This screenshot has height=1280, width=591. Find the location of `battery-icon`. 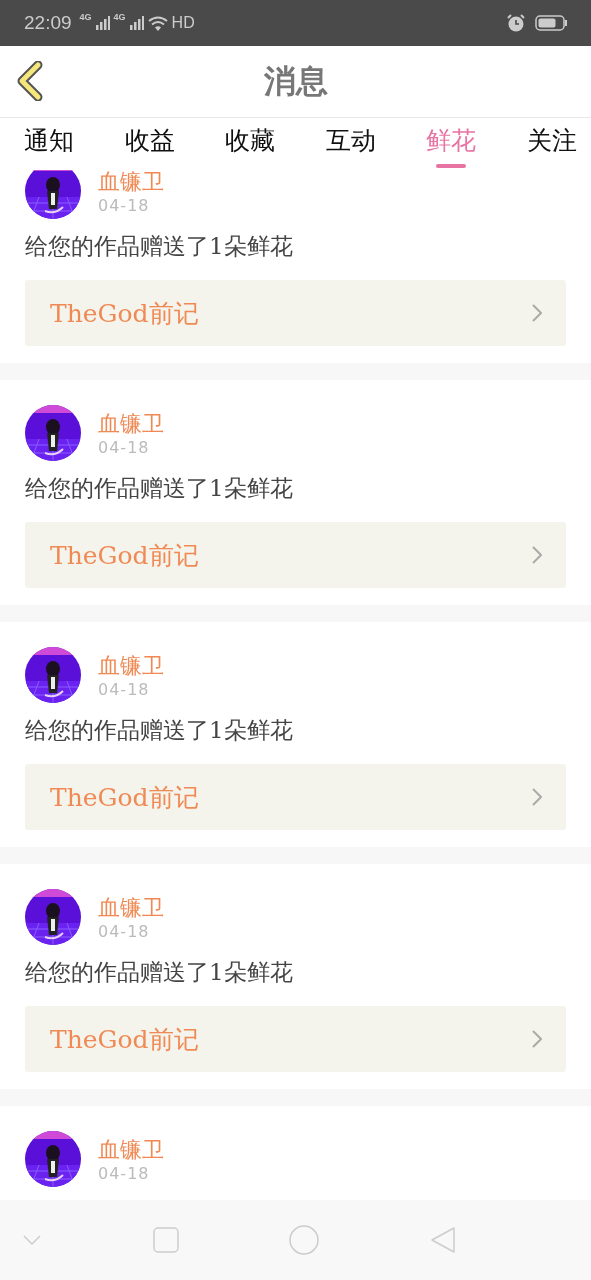

battery-icon is located at coordinates (551, 23).